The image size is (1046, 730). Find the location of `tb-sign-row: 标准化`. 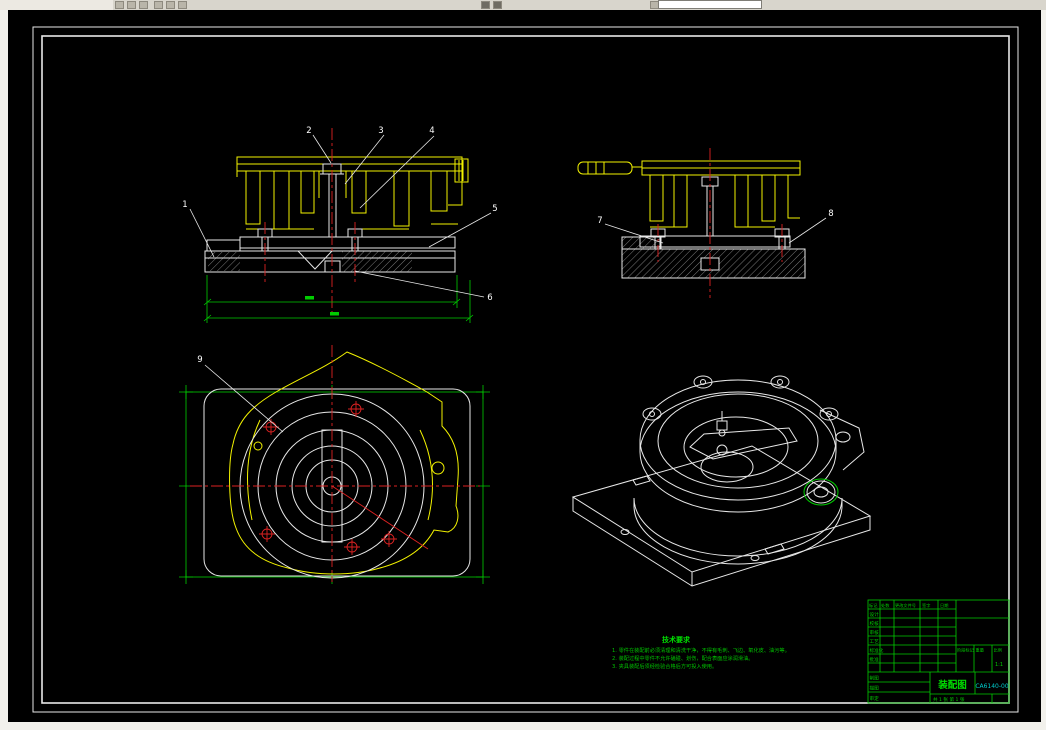

tb-sign-row: 标准化 is located at coordinates (877, 650).